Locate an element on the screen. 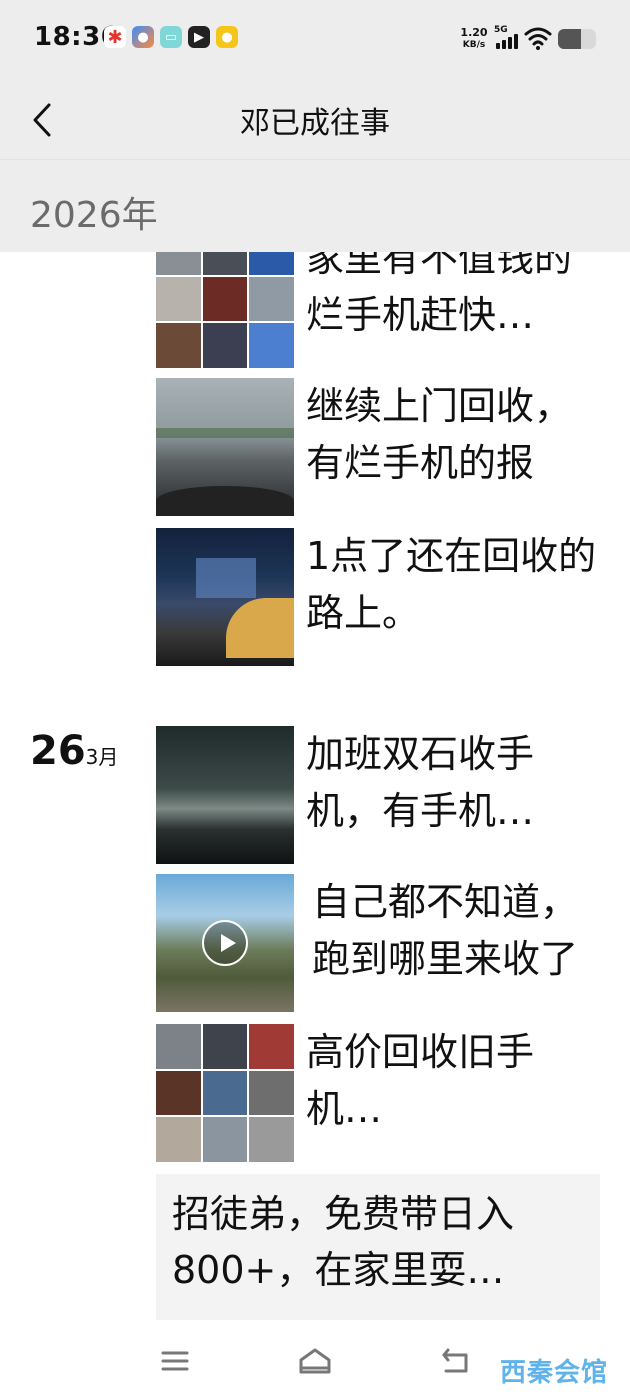 This screenshot has width=630, height=1400. page-title: 邓已成往事 is located at coordinates (315, 123).